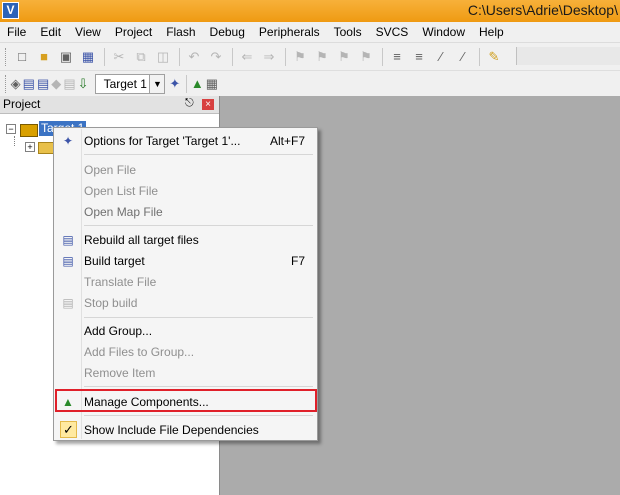 This screenshot has width=620, height=495. Describe the element at coordinates (366, 57) in the screenshot. I see `bookmark-clear-icon: ⚑` at that location.